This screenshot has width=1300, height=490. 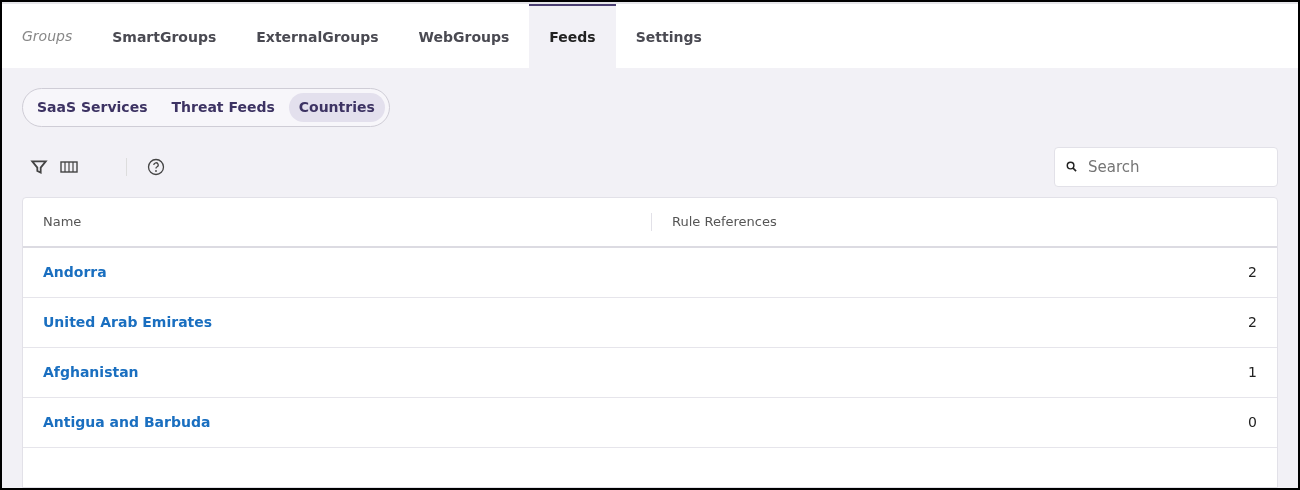 What do you see at coordinates (317, 36) in the screenshot?
I see `nav-tab: ExternalGroups` at bounding box center [317, 36].